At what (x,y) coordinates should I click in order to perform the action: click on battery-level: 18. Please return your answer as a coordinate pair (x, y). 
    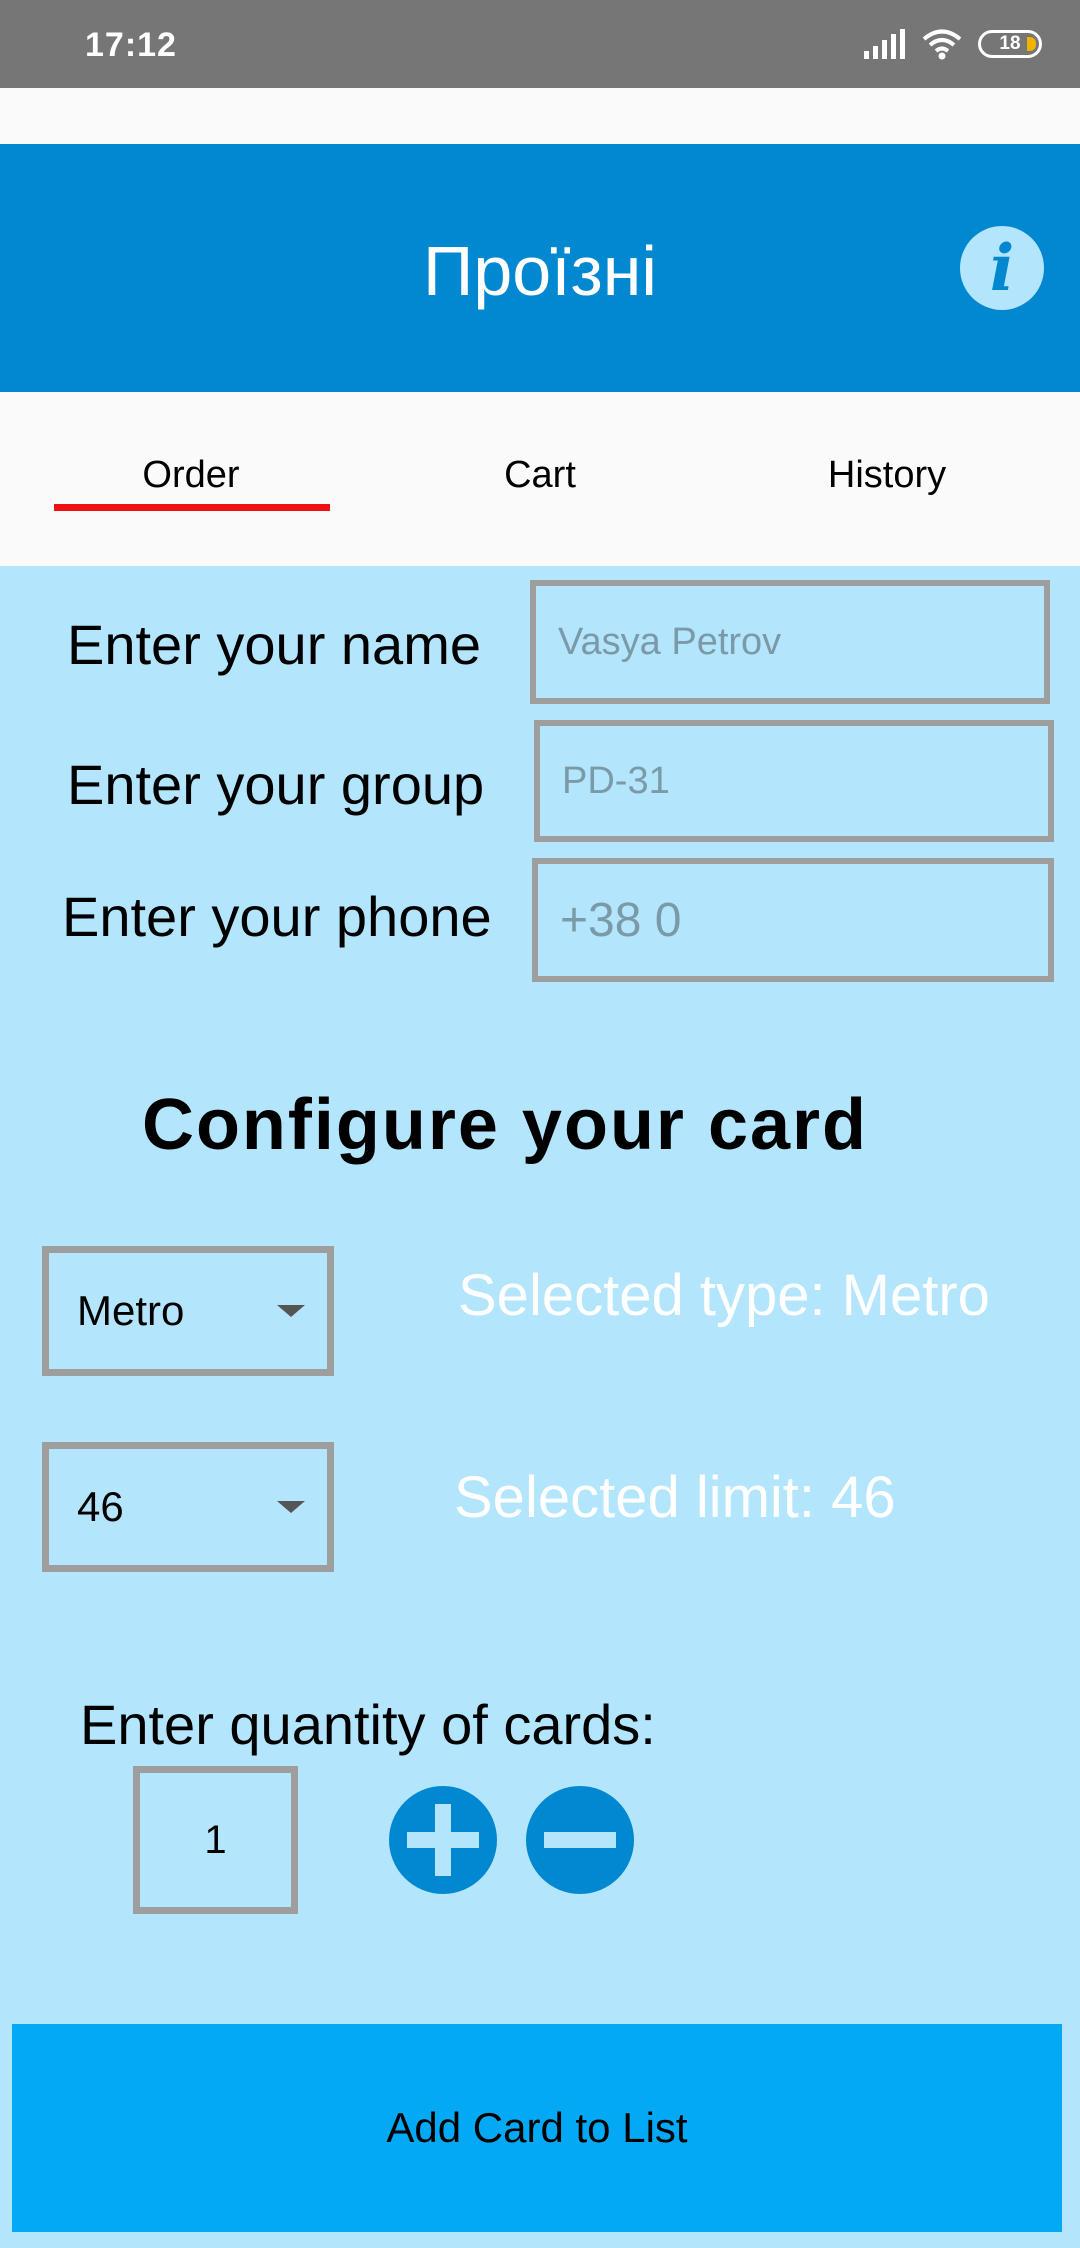
    Looking at the image, I should click on (1010, 43).